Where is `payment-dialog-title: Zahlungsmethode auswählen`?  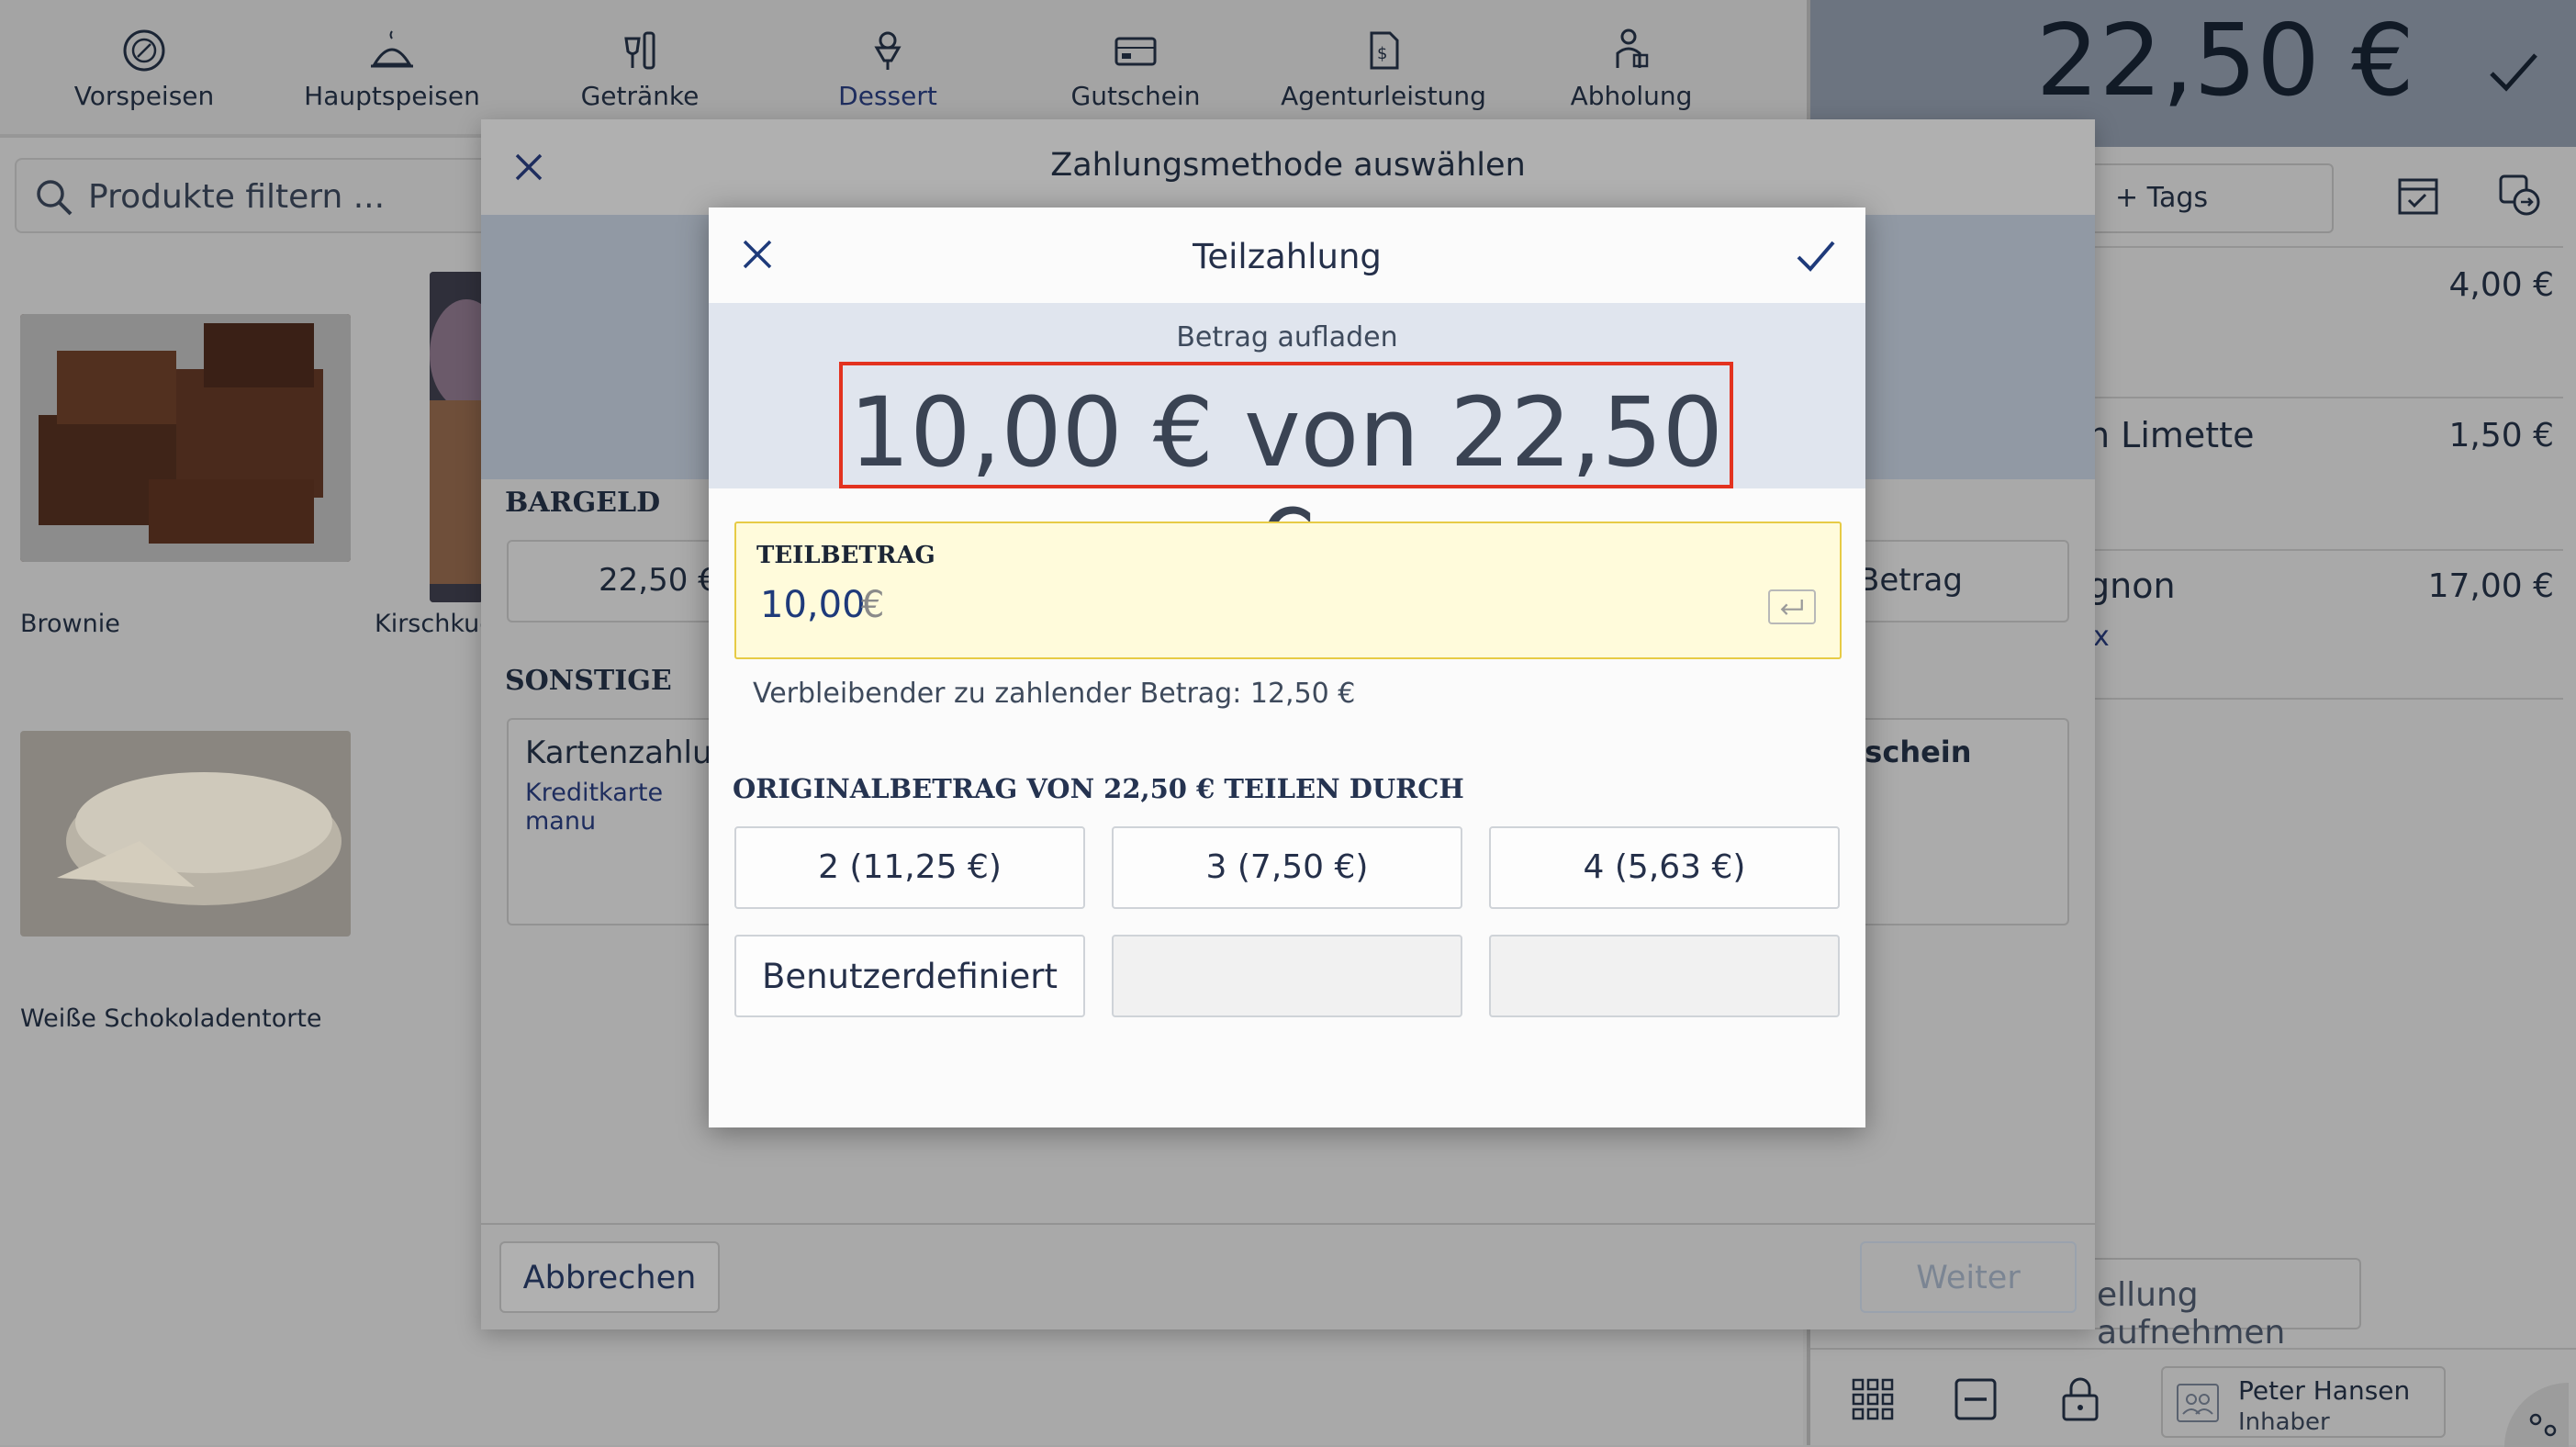
payment-dialog-title: Zahlungsmethode auswählen is located at coordinates (1288, 166).